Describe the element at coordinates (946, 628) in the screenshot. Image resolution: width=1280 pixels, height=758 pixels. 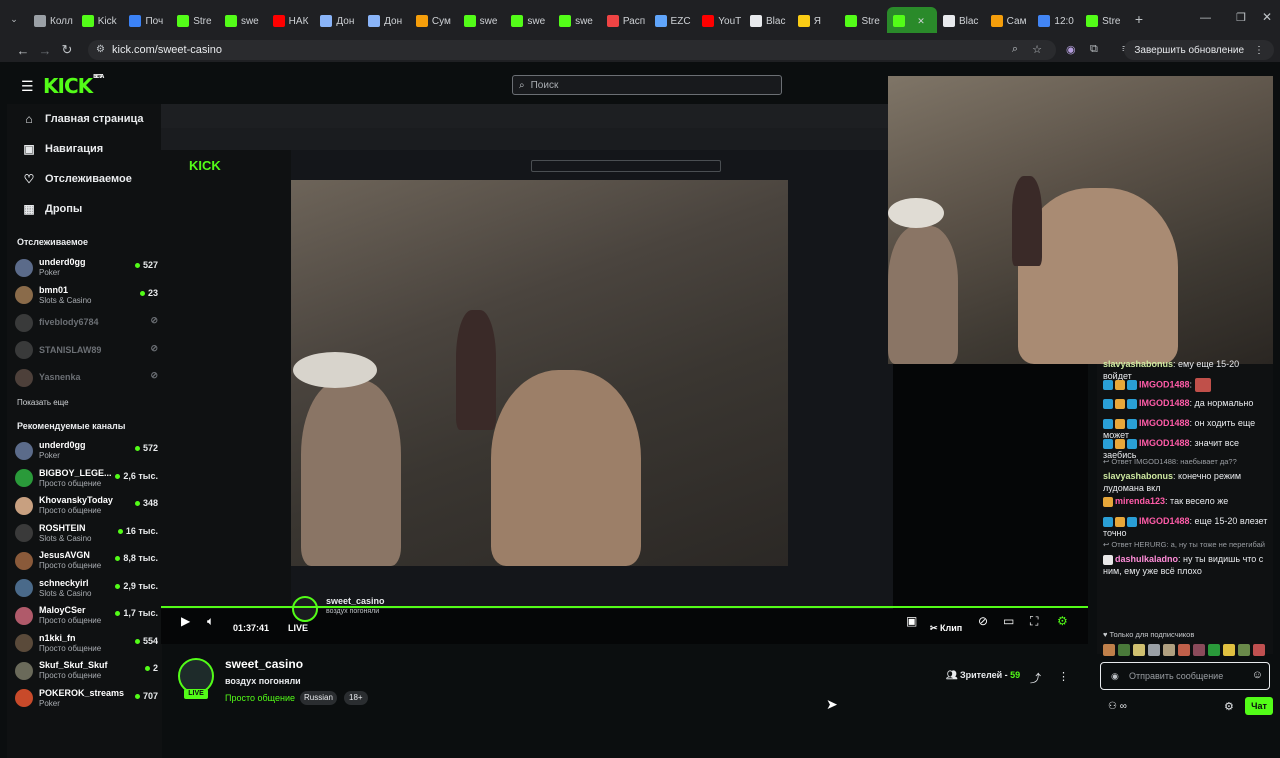
I see `clip-button: ✂ Клип` at that location.